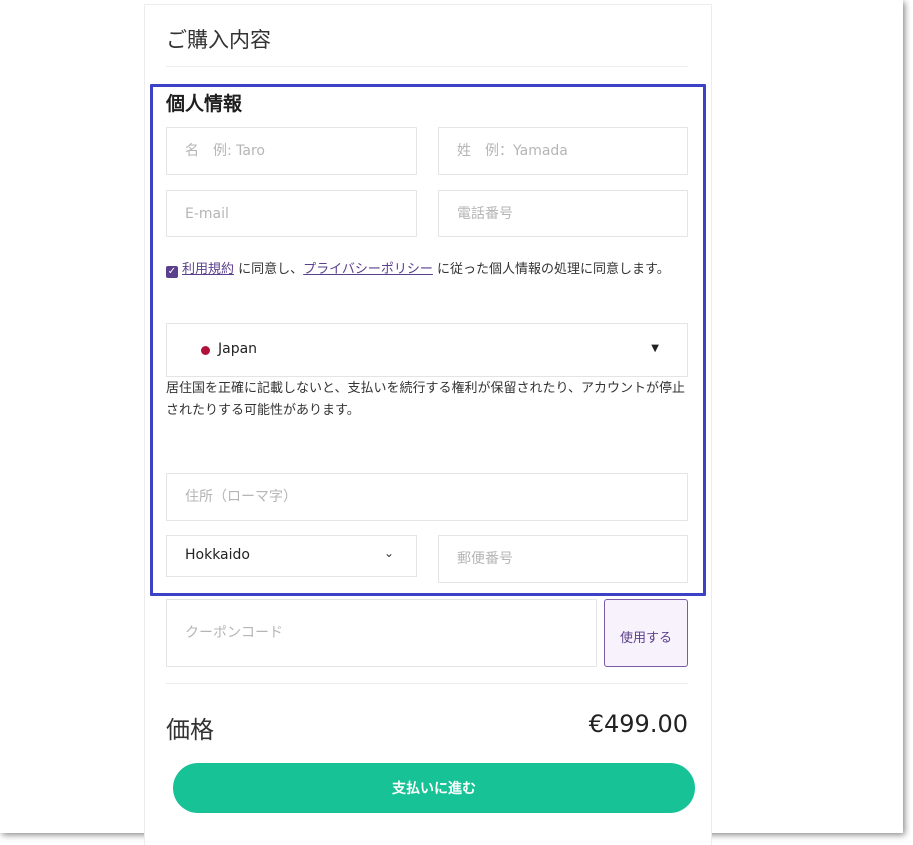 Image resolution: width=913 pixels, height=845 pixels. What do you see at coordinates (218, 40) in the screenshot?
I see `order-summary-title: ご購入内容` at bounding box center [218, 40].